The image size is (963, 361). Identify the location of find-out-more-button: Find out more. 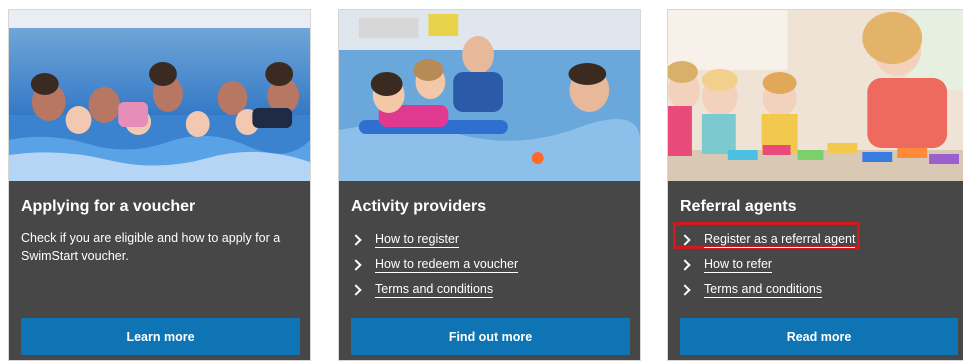
(490, 336).